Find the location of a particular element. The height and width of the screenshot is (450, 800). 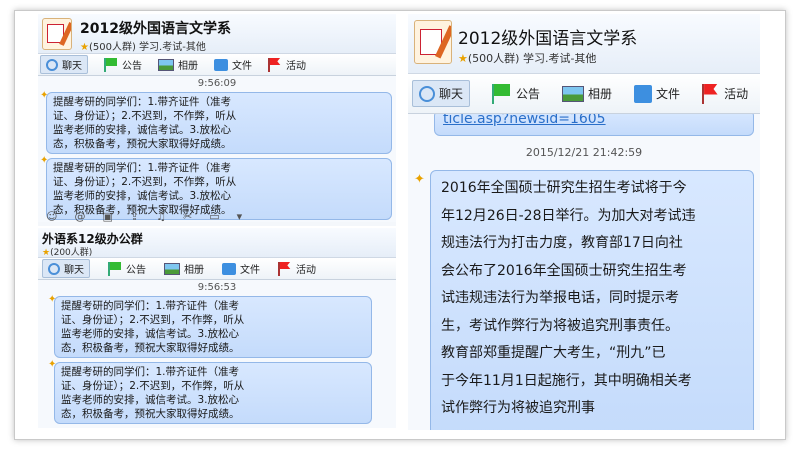

message-line: 2016年全国硕士研究生招生考试将于今 is located at coordinates (564, 188).